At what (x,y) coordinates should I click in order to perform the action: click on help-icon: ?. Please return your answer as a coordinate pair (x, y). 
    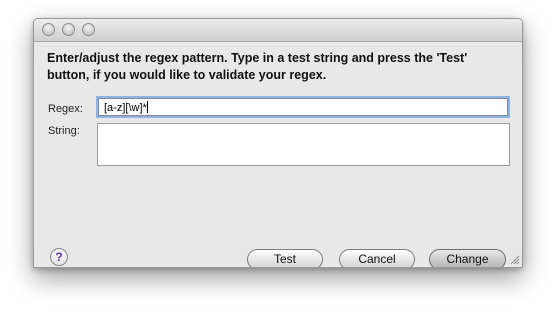
    Looking at the image, I should click on (59, 257).